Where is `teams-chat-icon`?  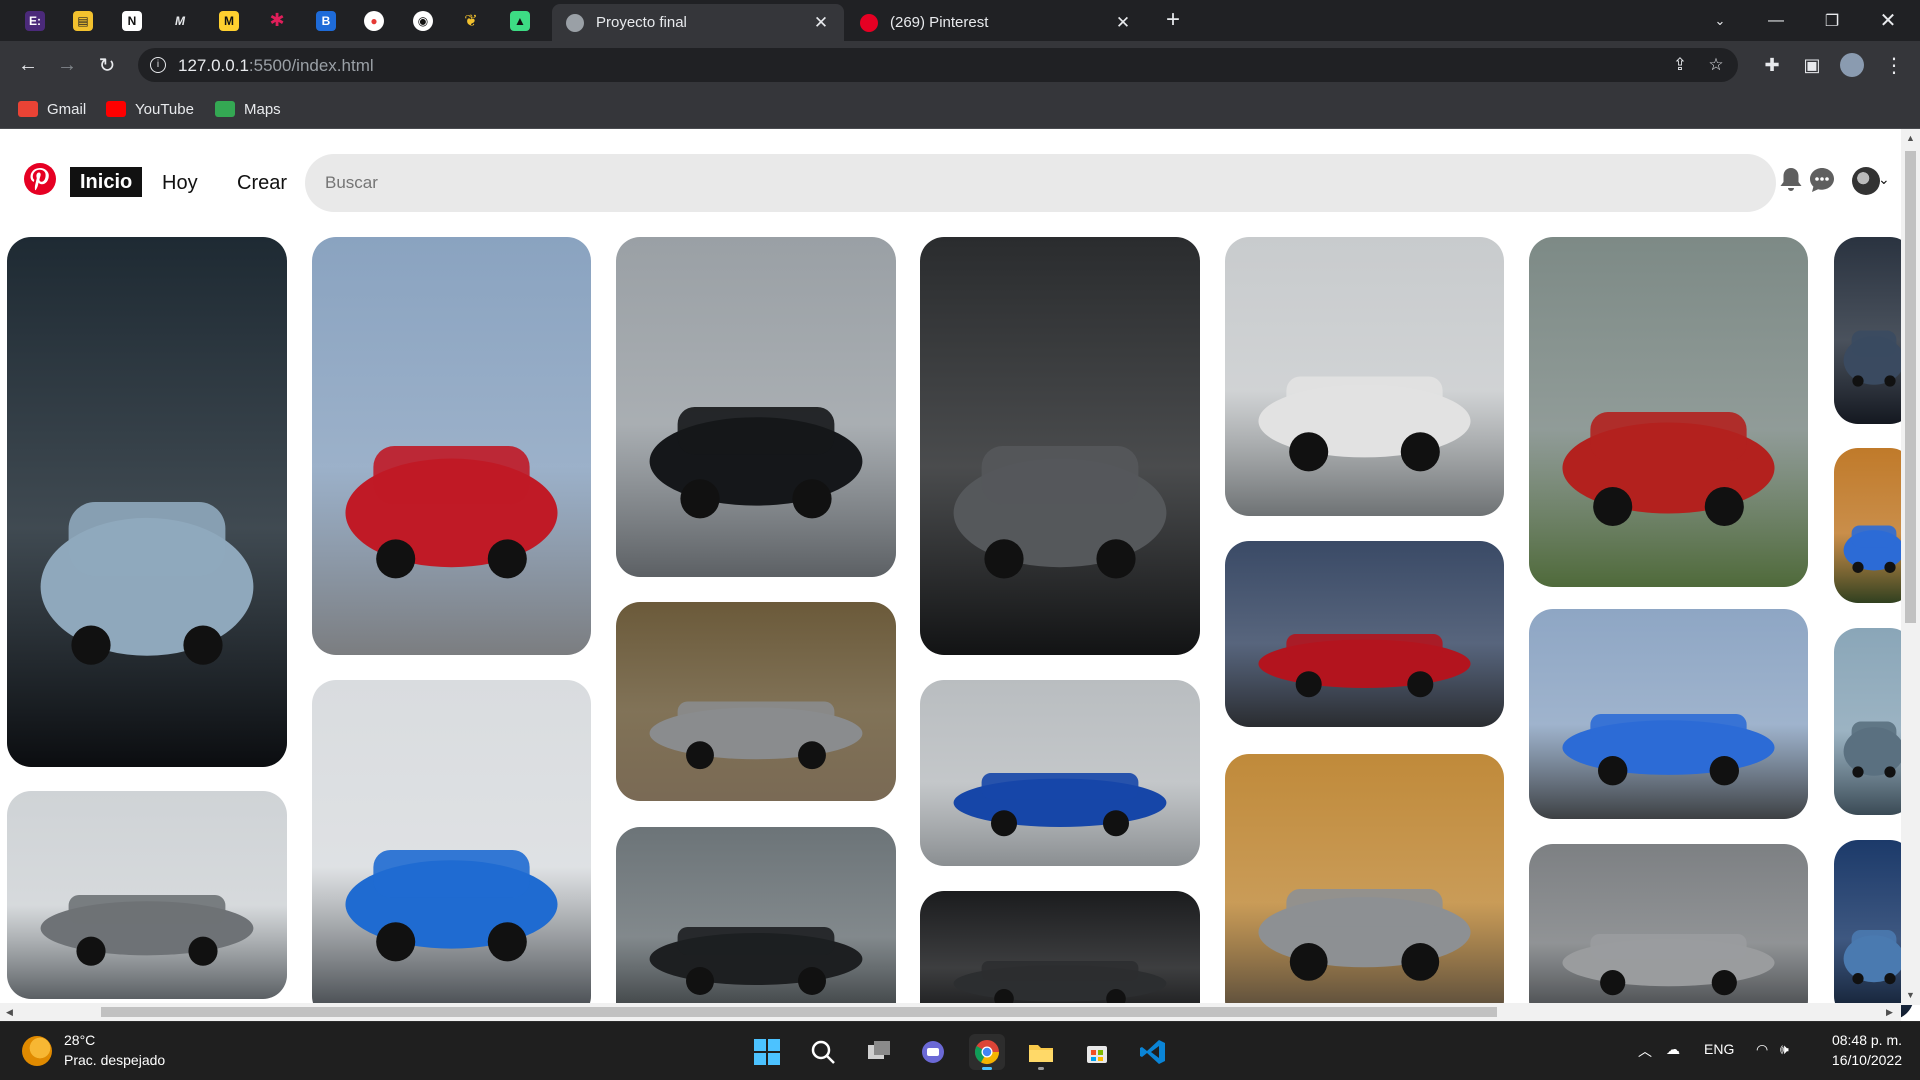
teams-chat-icon is located at coordinates (933, 1052).